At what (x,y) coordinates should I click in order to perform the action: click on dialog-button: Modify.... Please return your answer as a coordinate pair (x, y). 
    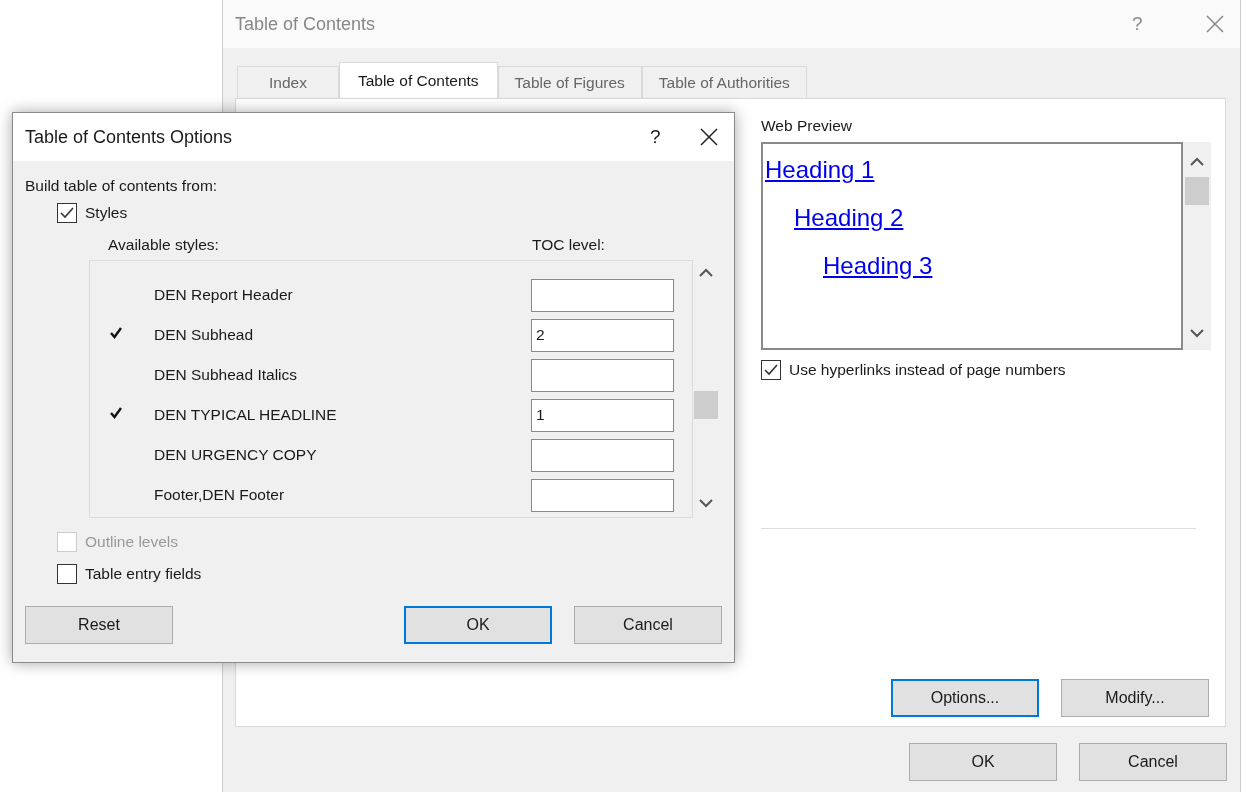
    Looking at the image, I should click on (1135, 698).